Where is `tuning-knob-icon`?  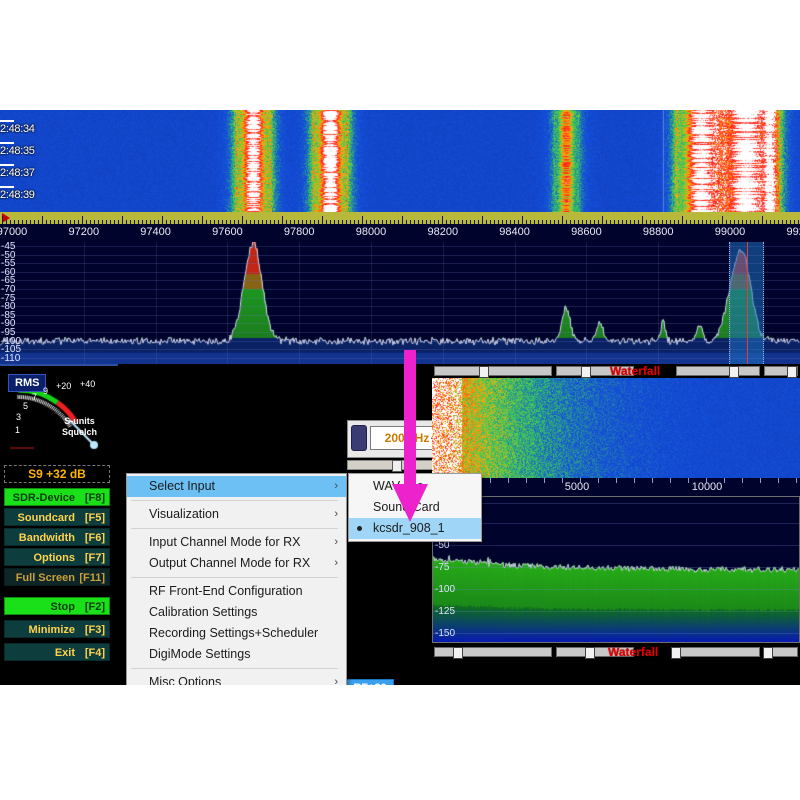
tuning-knob-icon is located at coordinates (359, 438).